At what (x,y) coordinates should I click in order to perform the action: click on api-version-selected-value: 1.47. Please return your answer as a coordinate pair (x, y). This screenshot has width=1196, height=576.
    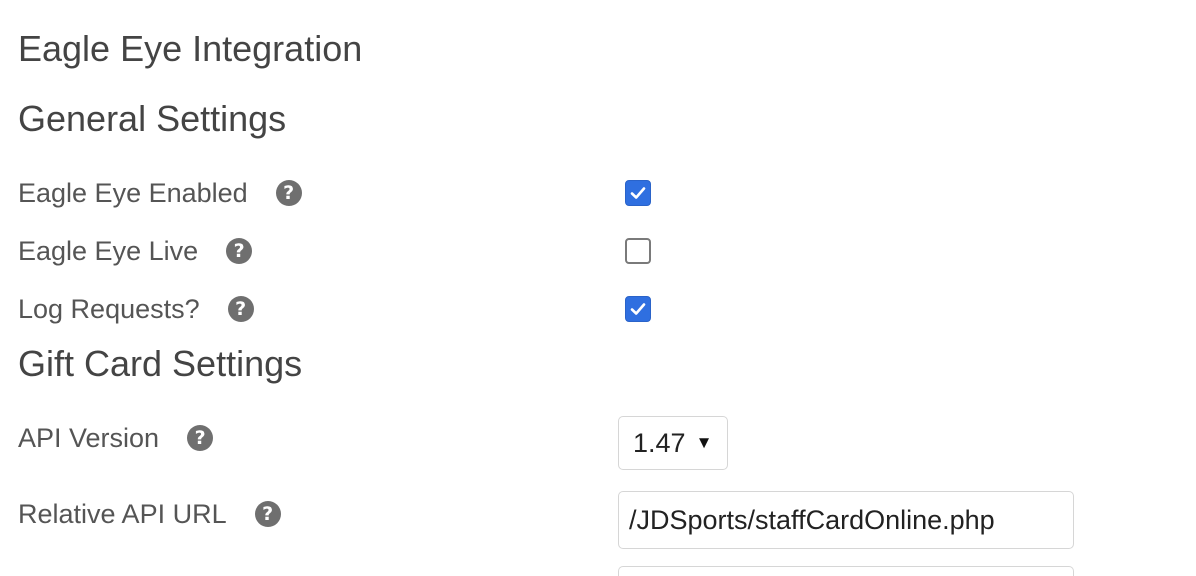
    Looking at the image, I should click on (659, 442).